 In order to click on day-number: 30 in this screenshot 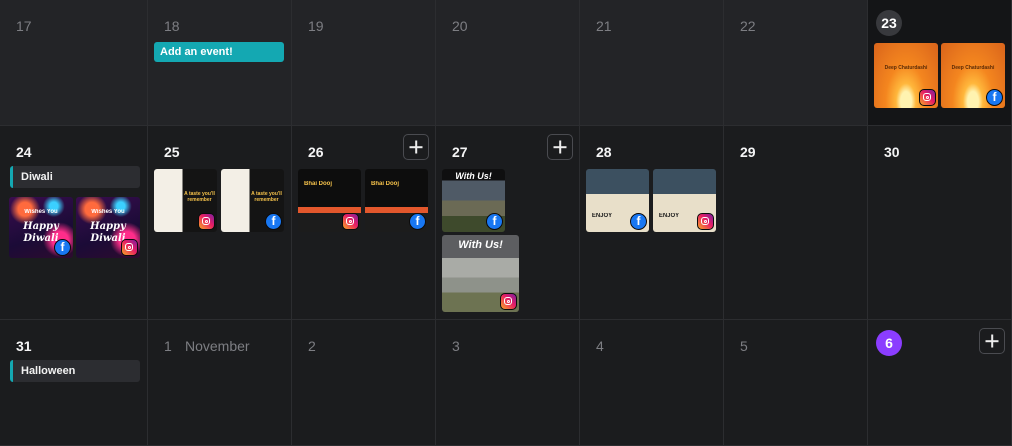, I will do `click(892, 152)`.